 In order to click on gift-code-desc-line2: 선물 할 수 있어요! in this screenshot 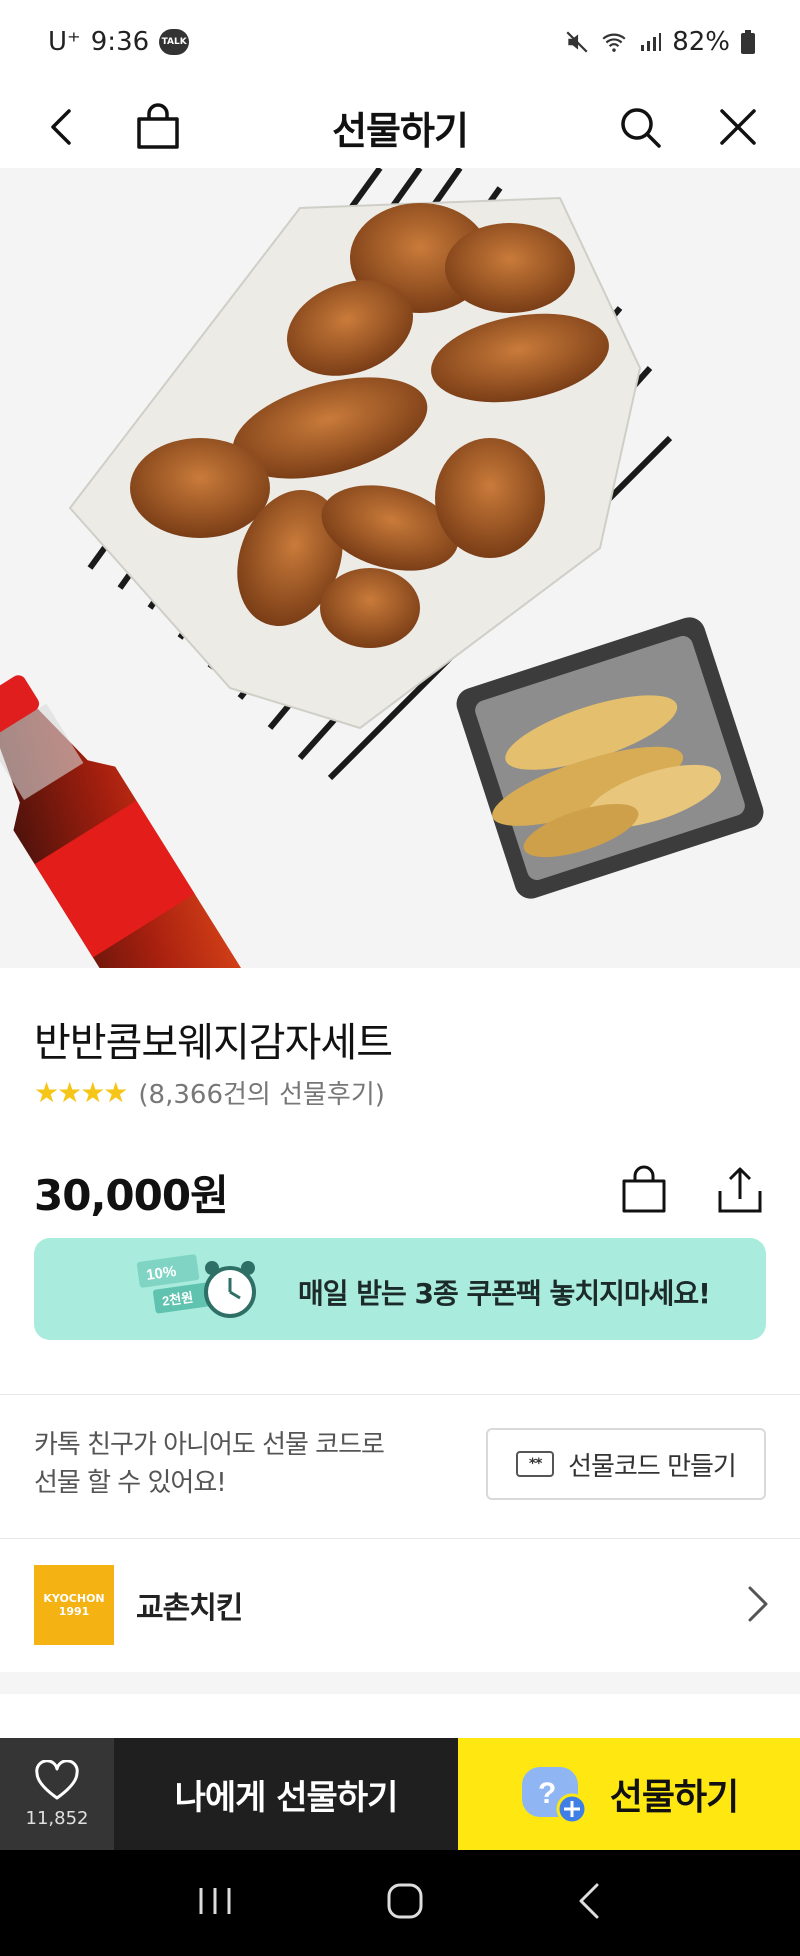, I will do `click(130, 1483)`.